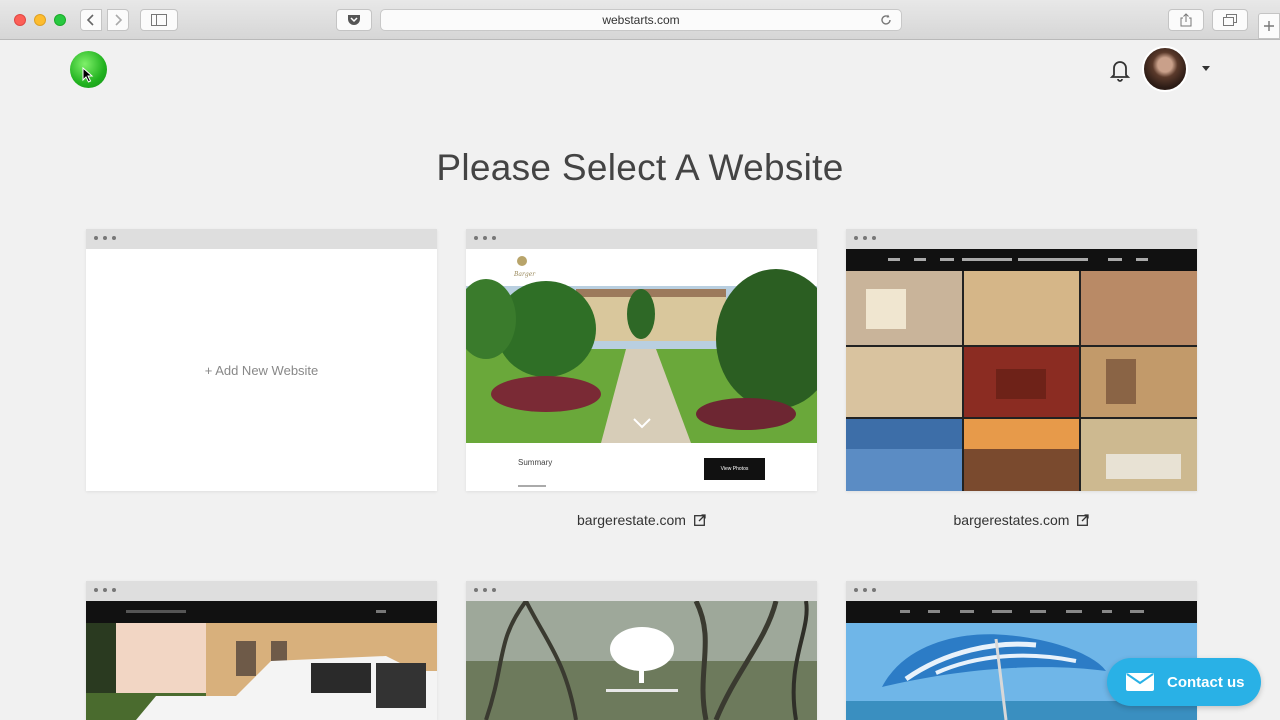  I want to click on site-card-truck, so click(261, 650).